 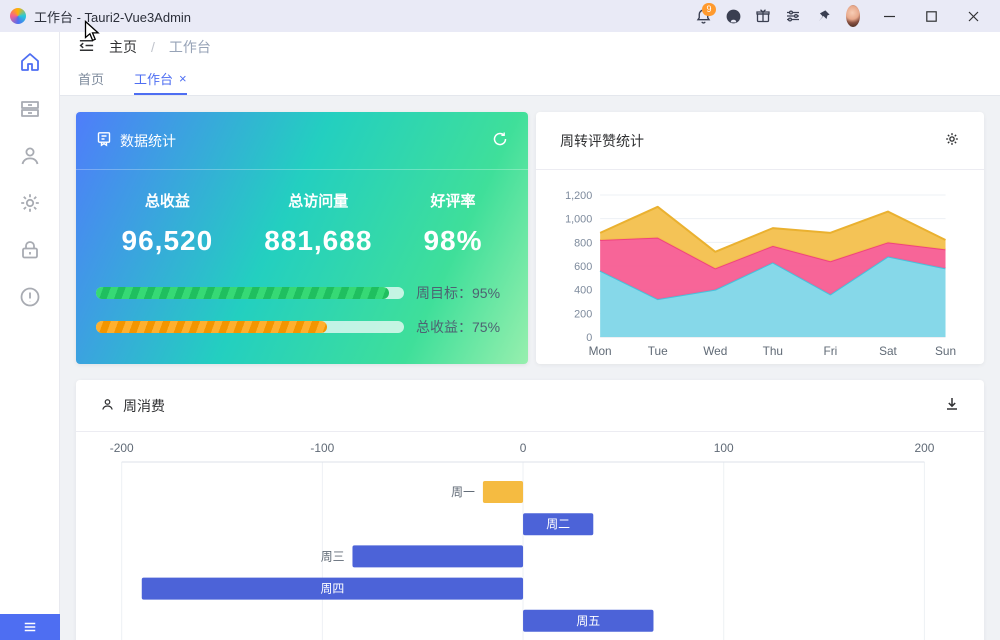 I want to click on stat-value: 98%, so click(x=453, y=240).